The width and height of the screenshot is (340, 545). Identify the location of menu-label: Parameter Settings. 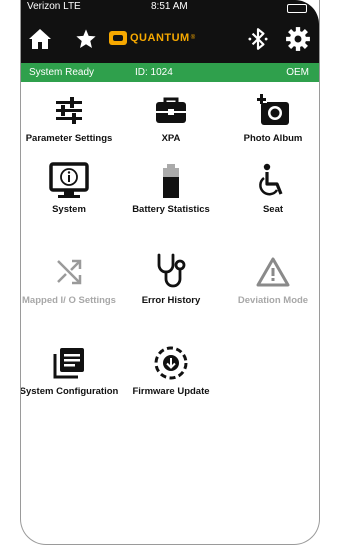
(69, 138).